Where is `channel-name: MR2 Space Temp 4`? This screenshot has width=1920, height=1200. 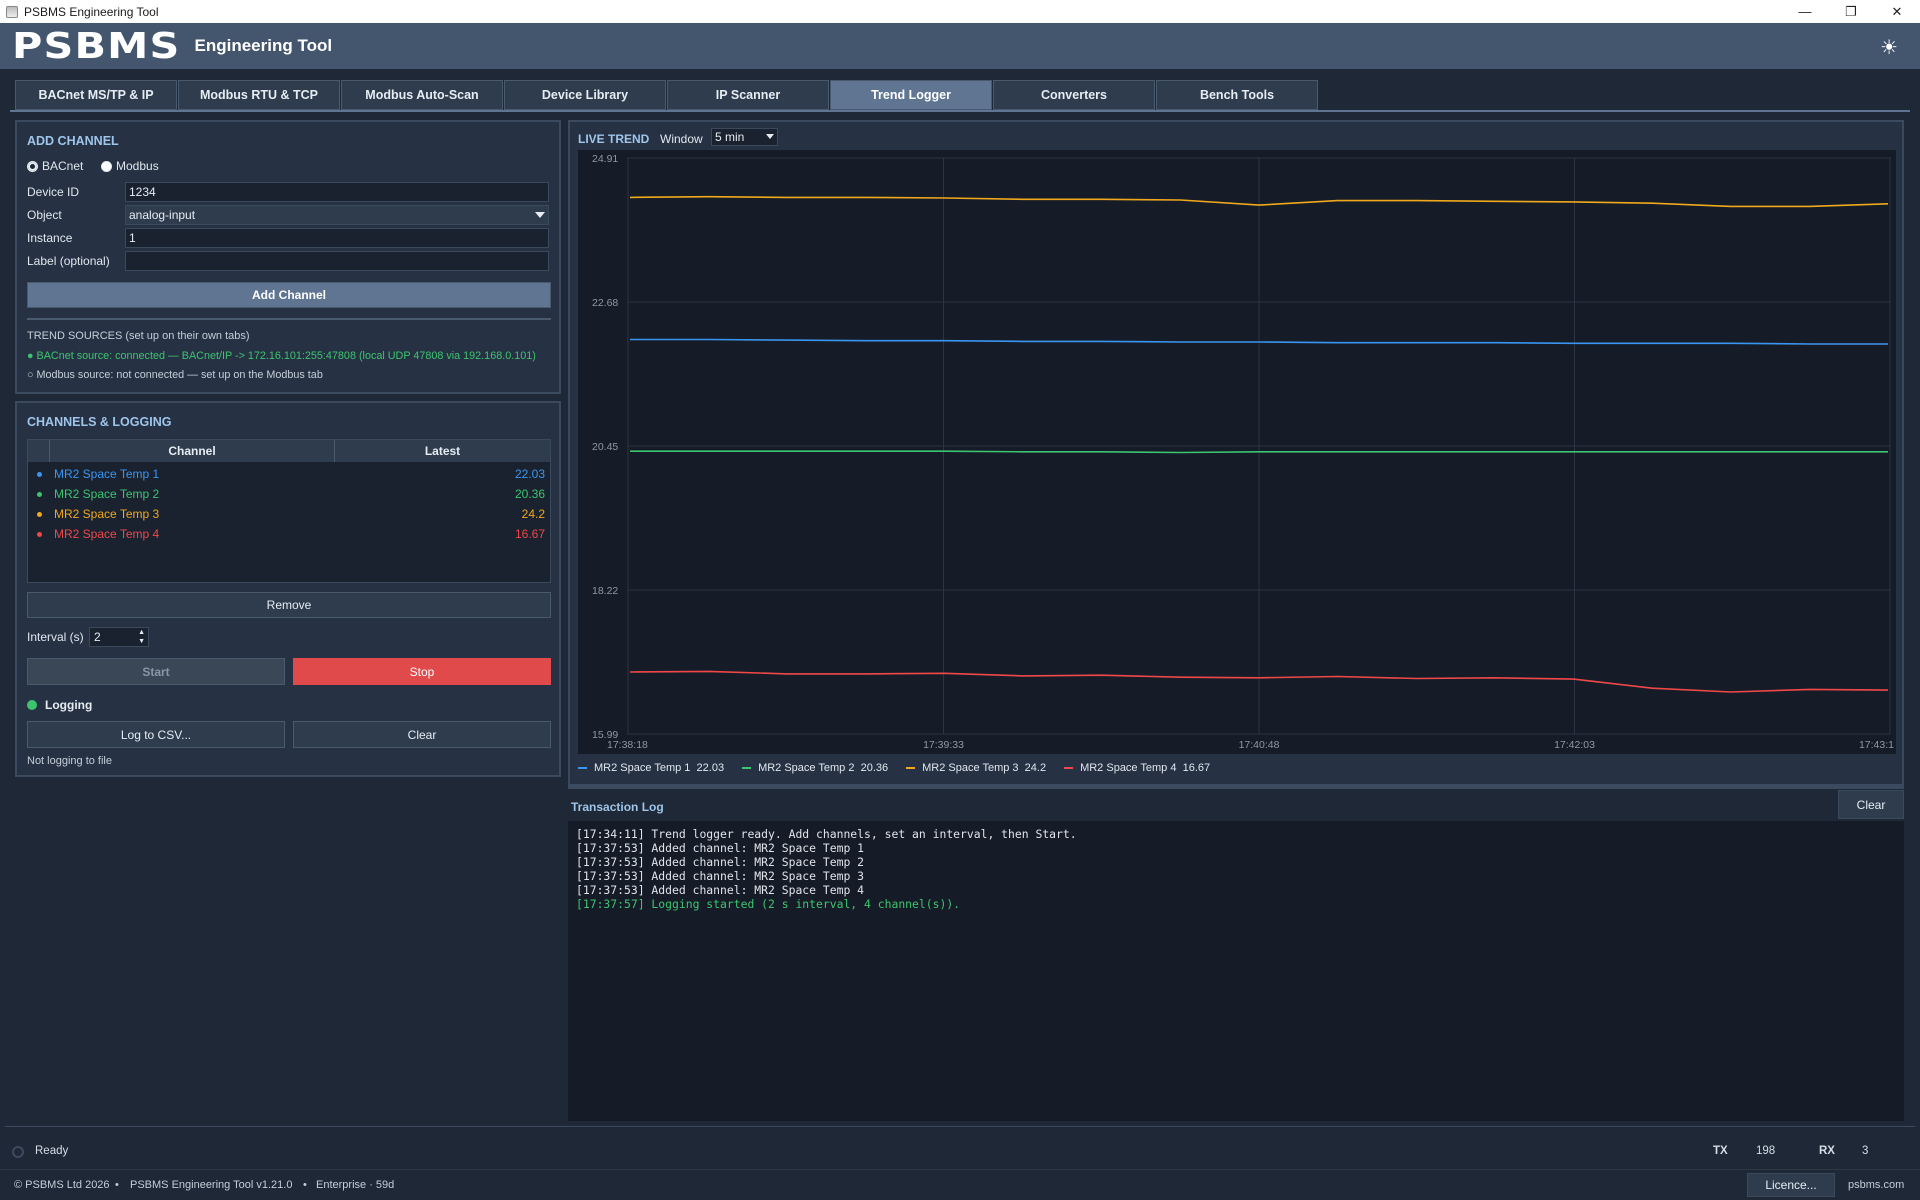
channel-name: MR2 Space Temp 4 is located at coordinates (107, 534).